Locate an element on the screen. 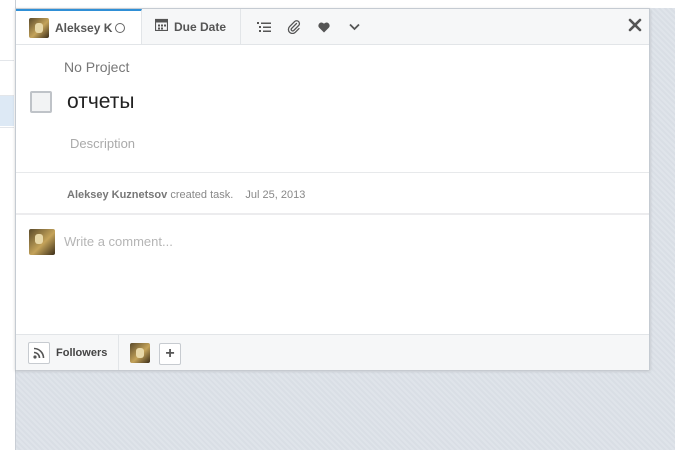 Image resolution: width=675 pixels, height=450 pixels. add-follower-button: + is located at coordinates (170, 354).